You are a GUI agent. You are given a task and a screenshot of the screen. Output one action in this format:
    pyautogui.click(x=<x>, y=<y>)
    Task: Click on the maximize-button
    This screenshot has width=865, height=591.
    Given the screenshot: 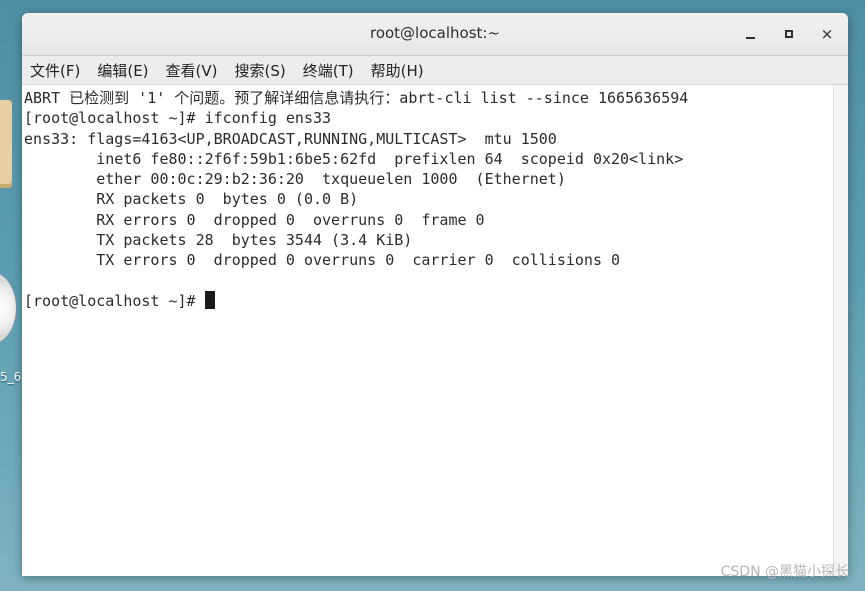 What is the action you would take?
    pyautogui.click(x=789, y=34)
    